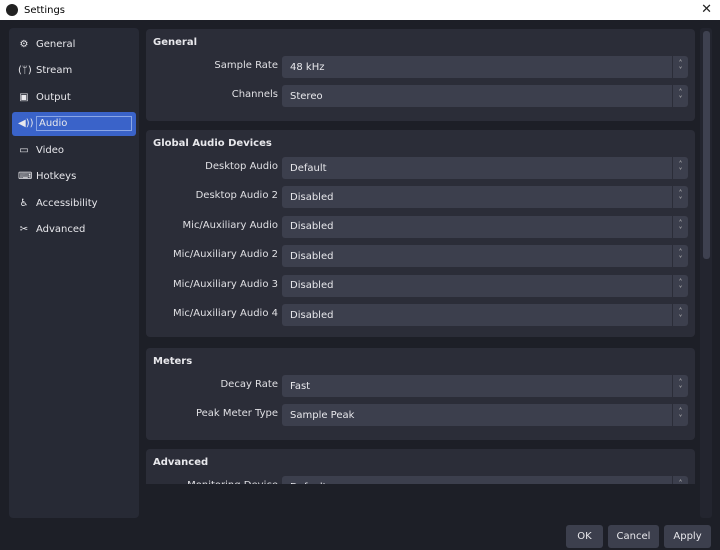 This screenshot has height=550, width=720. I want to click on setting-dropdown: Sample Peak ˄ ˅, so click(485, 415).